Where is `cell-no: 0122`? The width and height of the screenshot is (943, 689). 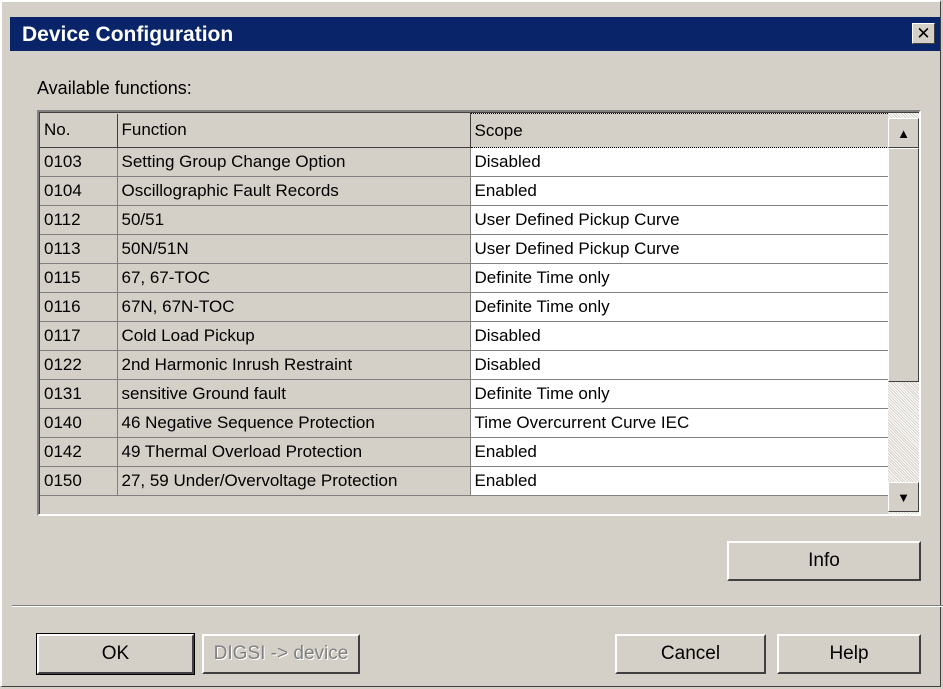
cell-no: 0122 is located at coordinates (79, 365).